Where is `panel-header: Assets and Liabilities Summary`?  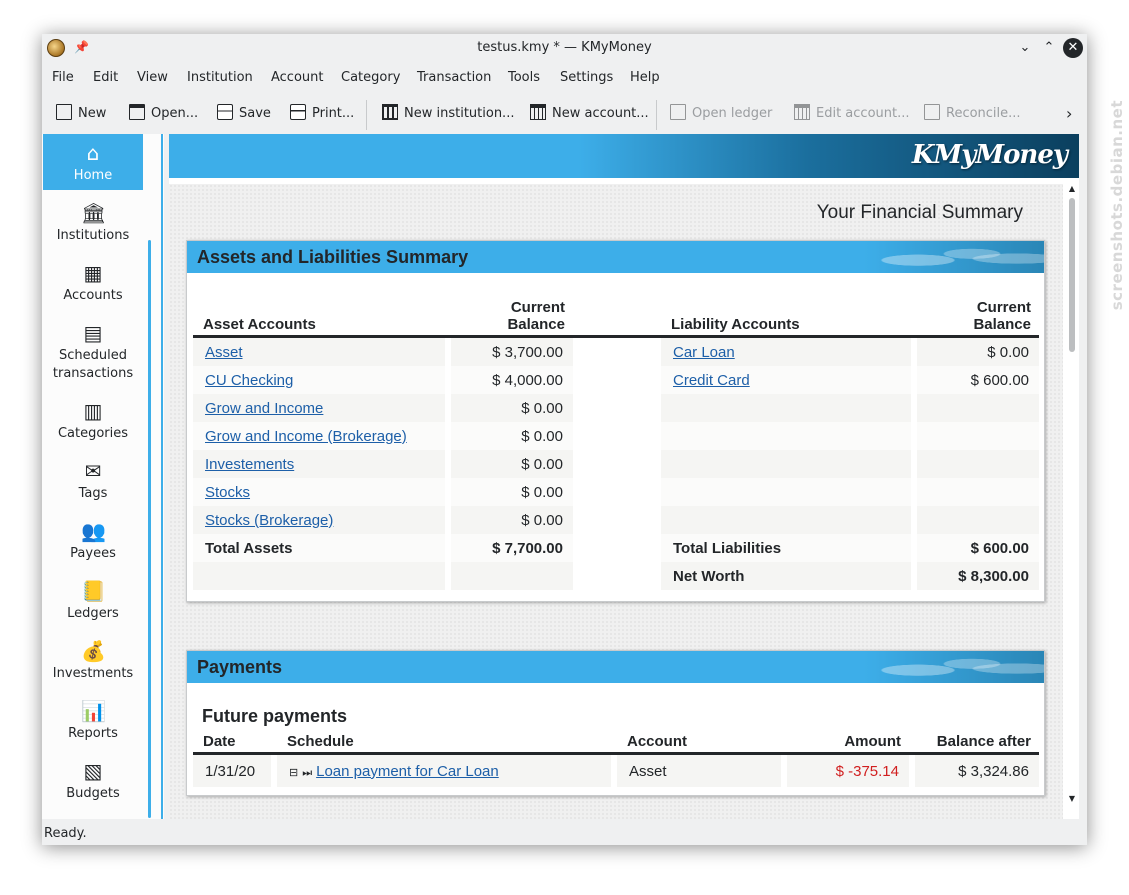 panel-header: Assets and Liabilities Summary is located at coordinates (615, 257).